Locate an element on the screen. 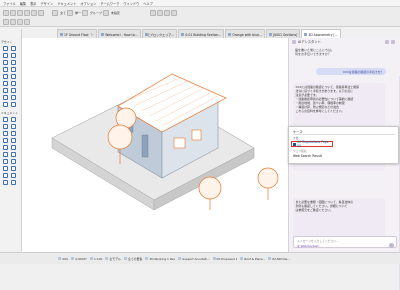  beam-tool-icon is located at coordinates (5, 55).